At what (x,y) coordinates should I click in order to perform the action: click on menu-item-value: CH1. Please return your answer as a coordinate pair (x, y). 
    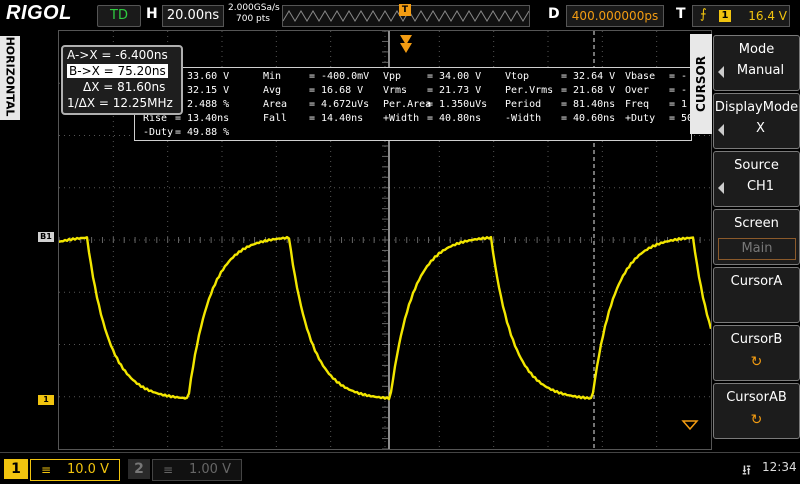
    Looking at the image, I should click on (760, 186).